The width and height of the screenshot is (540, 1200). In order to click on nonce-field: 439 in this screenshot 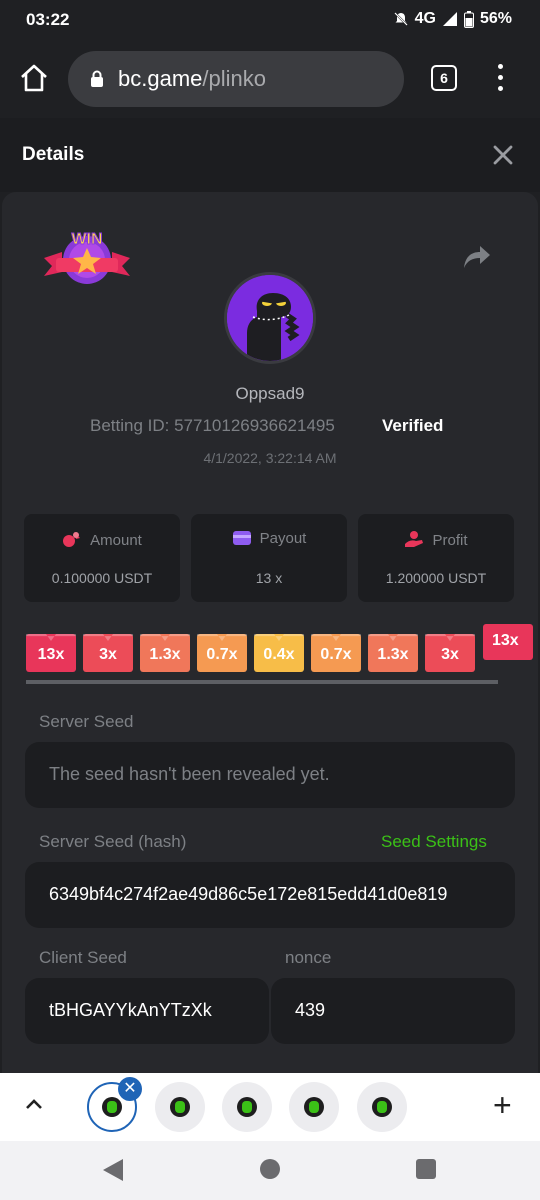, I will do `click(393, 1011)`.